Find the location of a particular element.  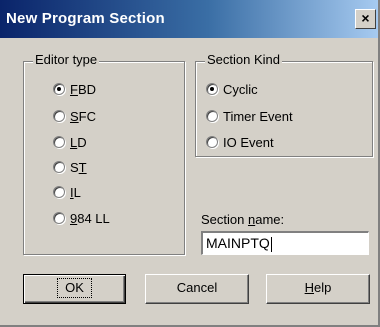

radio-editor-984ll: 984 LL is located at coordinates (81, 218).